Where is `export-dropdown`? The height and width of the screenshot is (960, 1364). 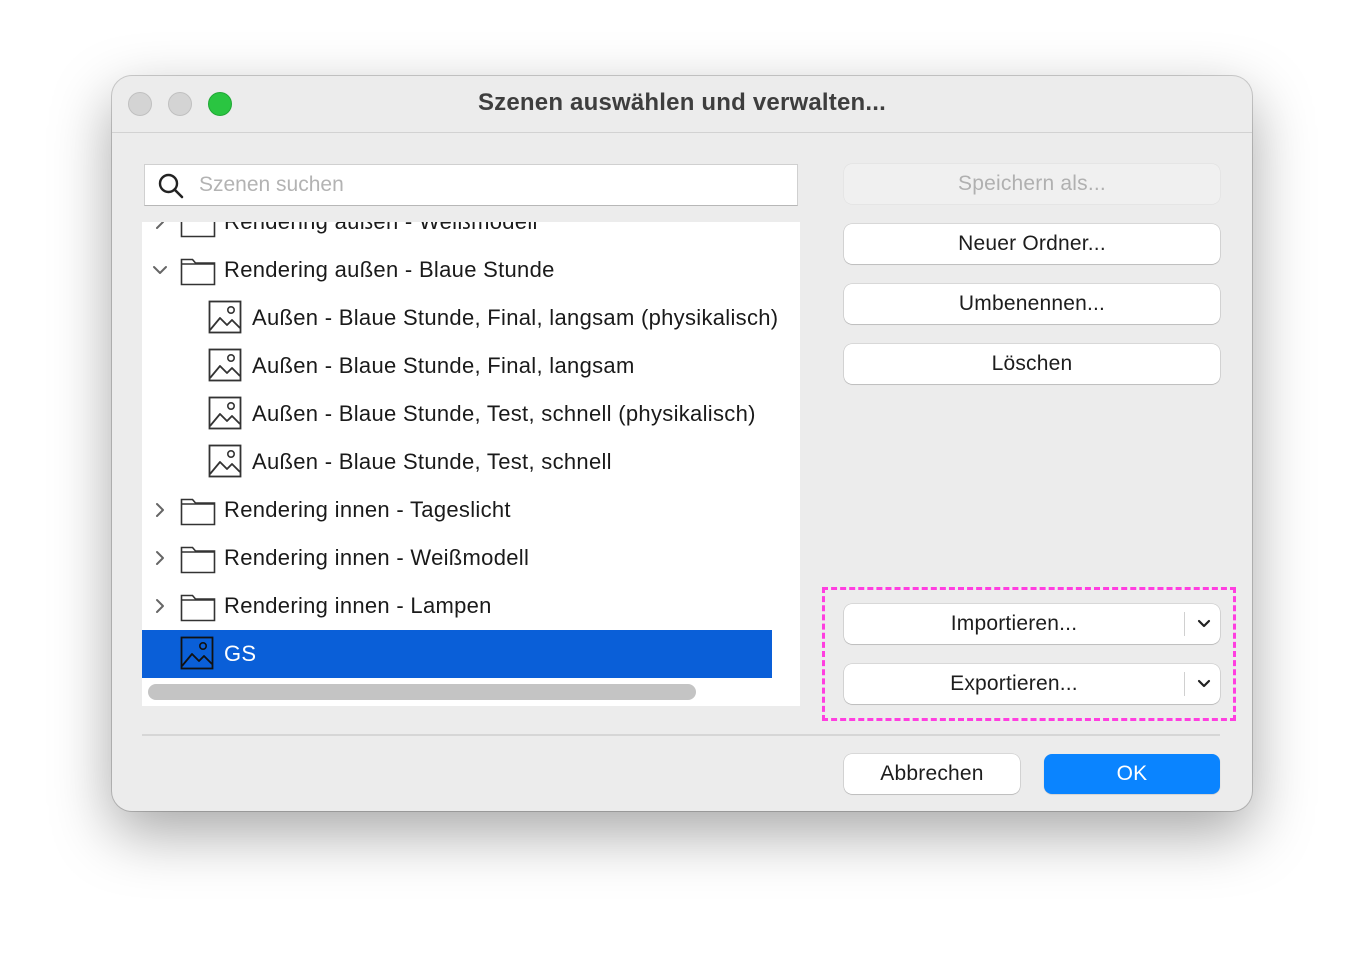 export-dropdown is located at coordinates (1204, 684).